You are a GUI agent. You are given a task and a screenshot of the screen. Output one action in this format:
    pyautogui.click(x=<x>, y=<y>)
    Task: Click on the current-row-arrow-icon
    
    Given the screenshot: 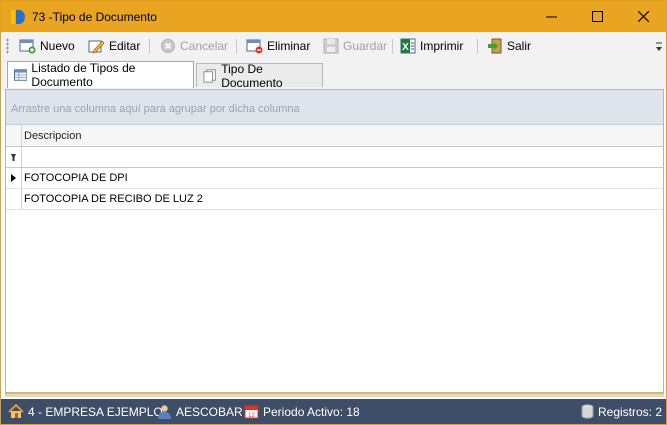 What is the action you would take?
    pyautogui.click(x=13, y=178)
    